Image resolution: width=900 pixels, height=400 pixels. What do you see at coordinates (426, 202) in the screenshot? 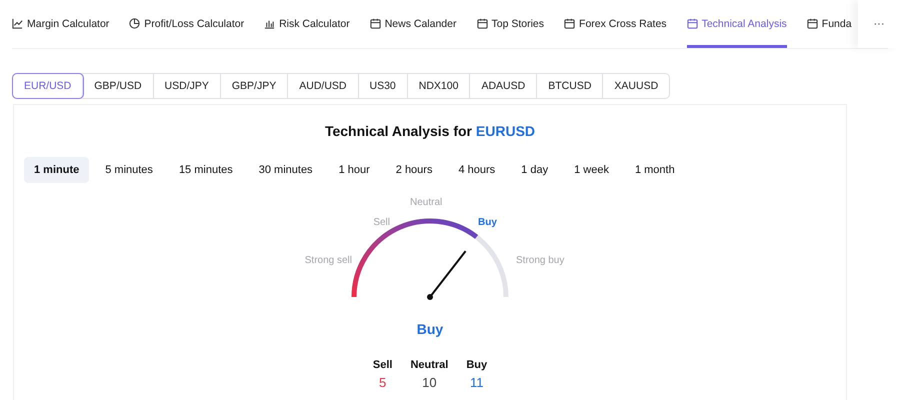
I see `gauge-label: Neutral` at bounding box center [426, 202].